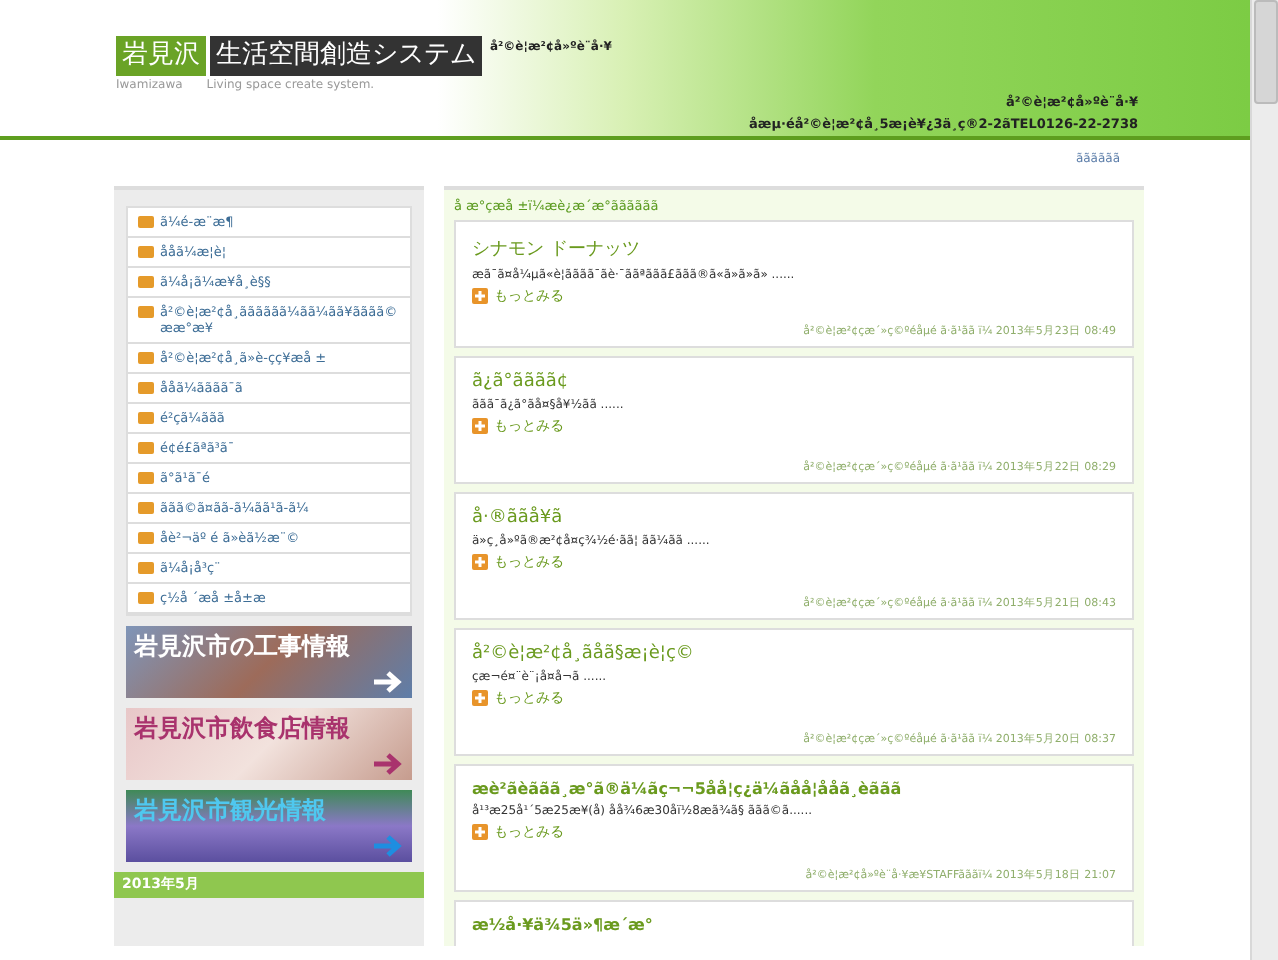 This screenshot has width=1278, height=960. I want to click on banner-link: 岩見沢市飲食店情報, so click(269, 744).